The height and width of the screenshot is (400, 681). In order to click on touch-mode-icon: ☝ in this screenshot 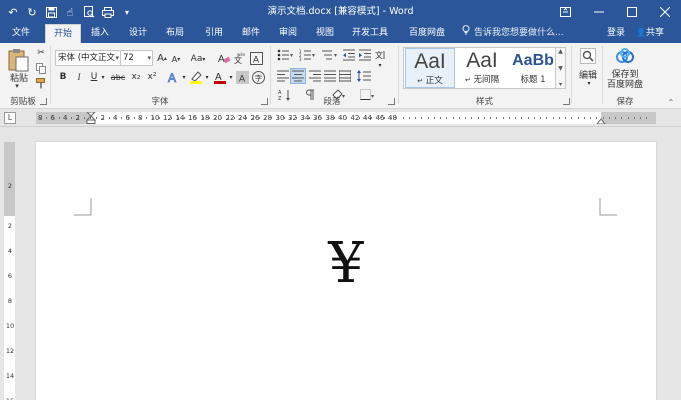, I will do `click(70, 12)`.